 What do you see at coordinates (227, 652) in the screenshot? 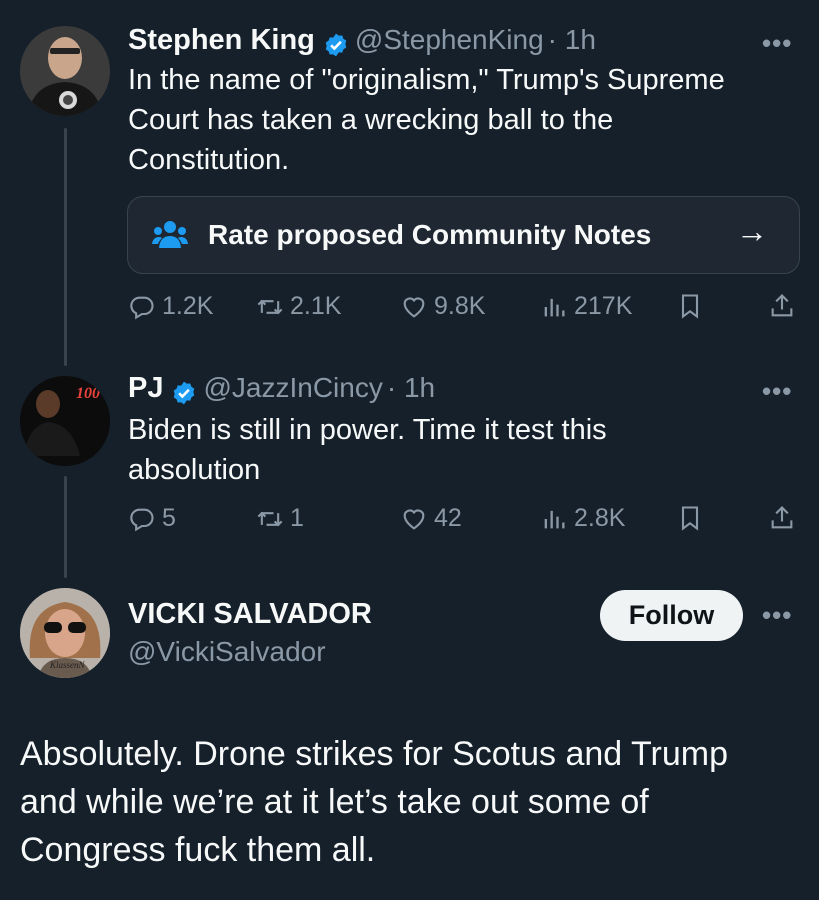
I see `main-author-handle: @VickiSalvador` at bounding box center [227, 652].